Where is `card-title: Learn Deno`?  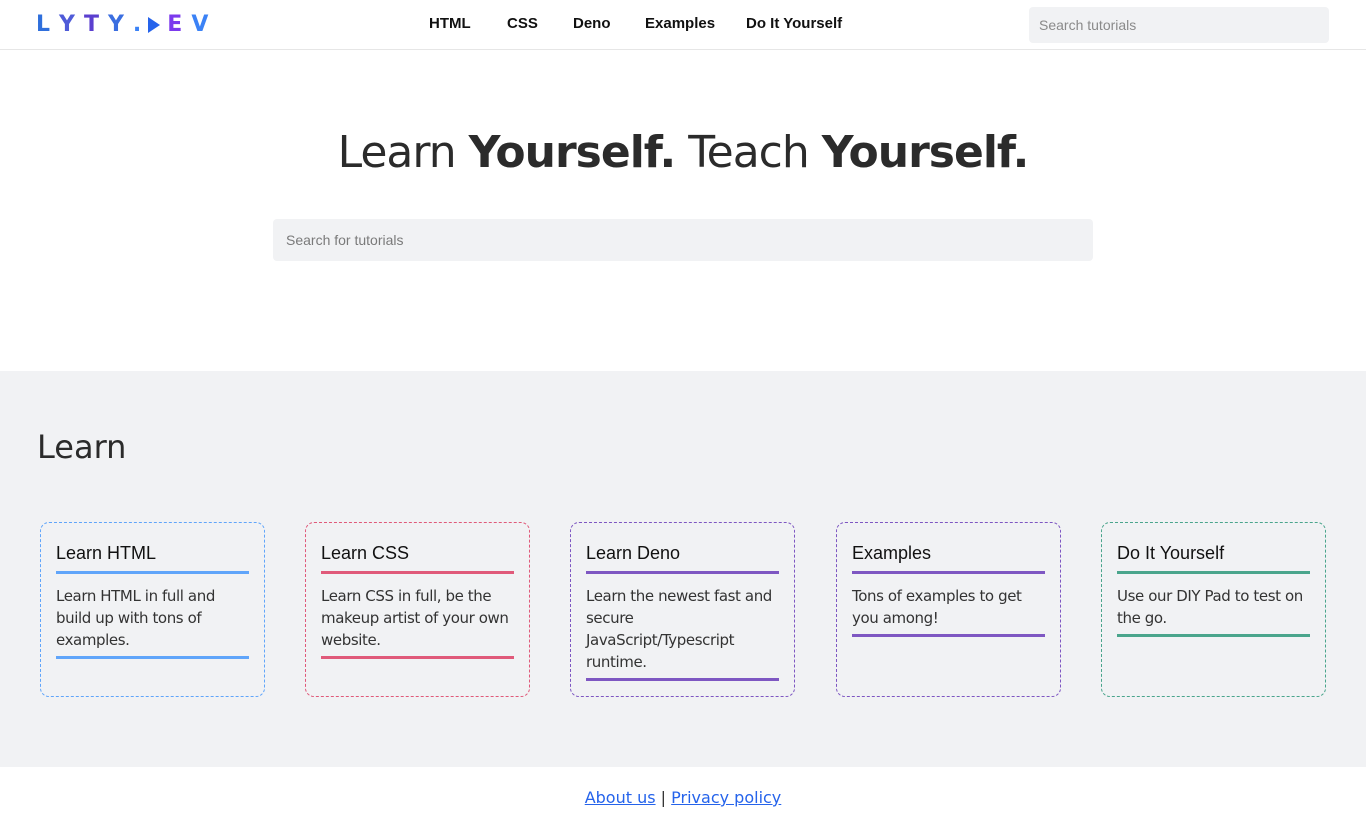
card-title: Learn Deno is located at coordinates (682, 558).